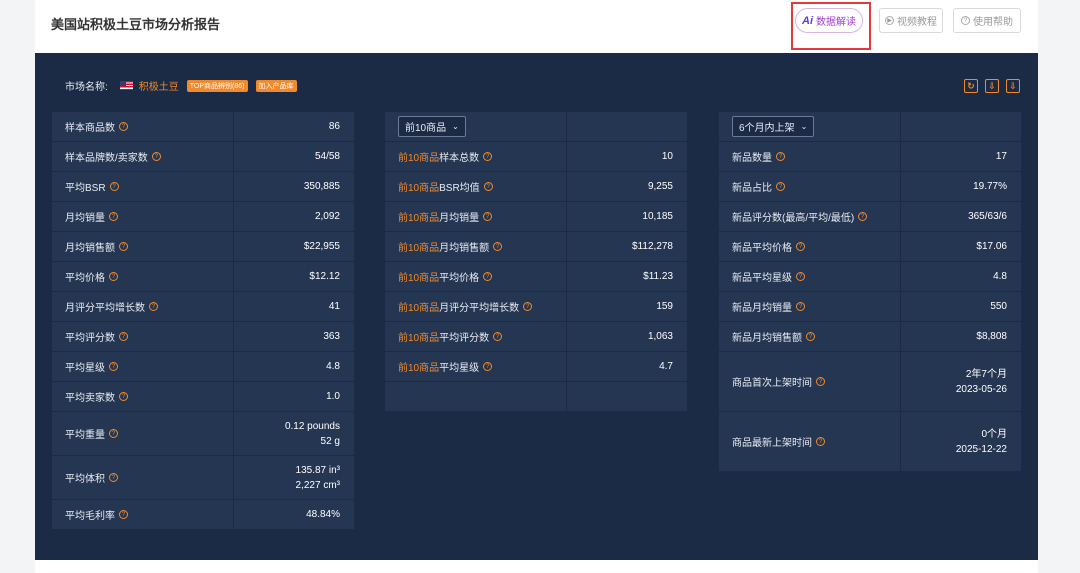 Image resolution: width=1080 pixels, height=573 pixels. What do you see at coordinates (327, 216) in the screenshot?
I see `stat-value: 2,092` at bounding box center [327, 216].